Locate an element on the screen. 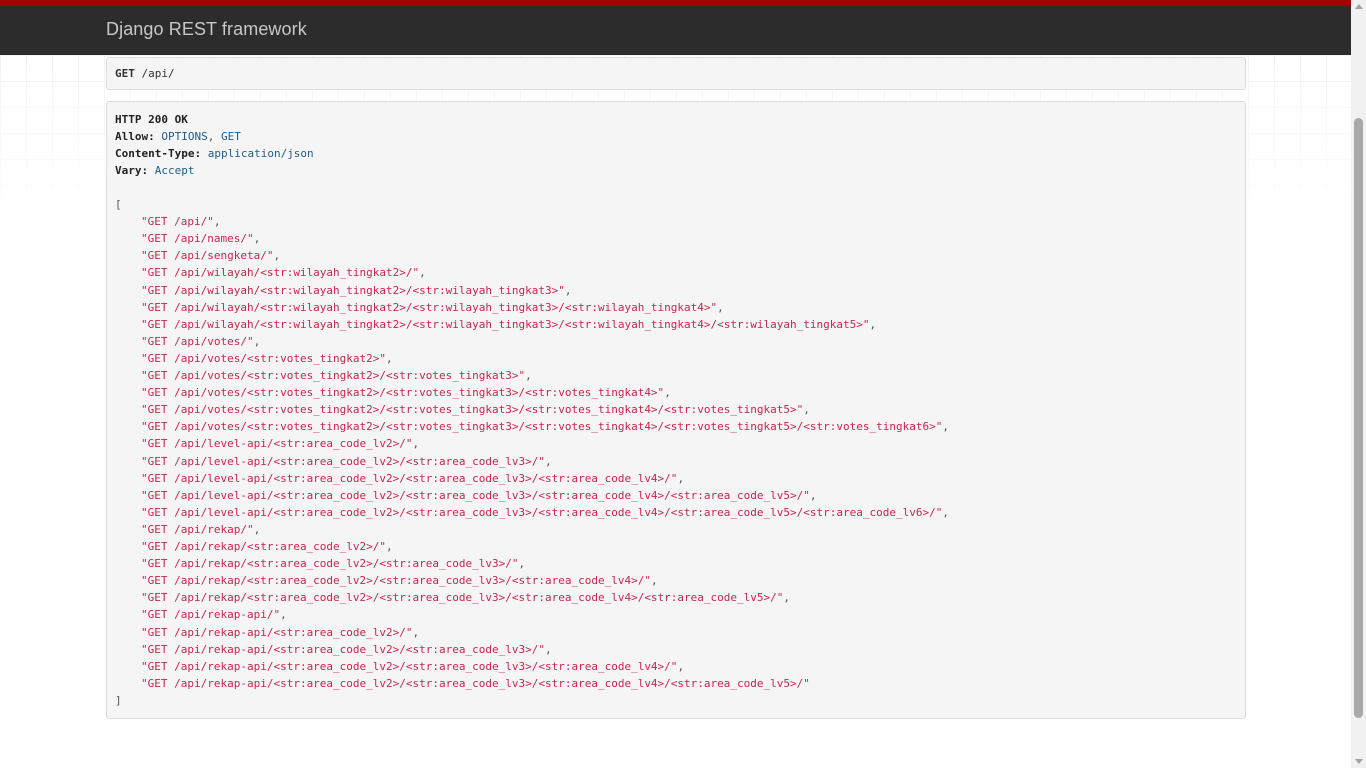 The image size is (1366, 768). request-method: GET is located at coordinates (125, 73).